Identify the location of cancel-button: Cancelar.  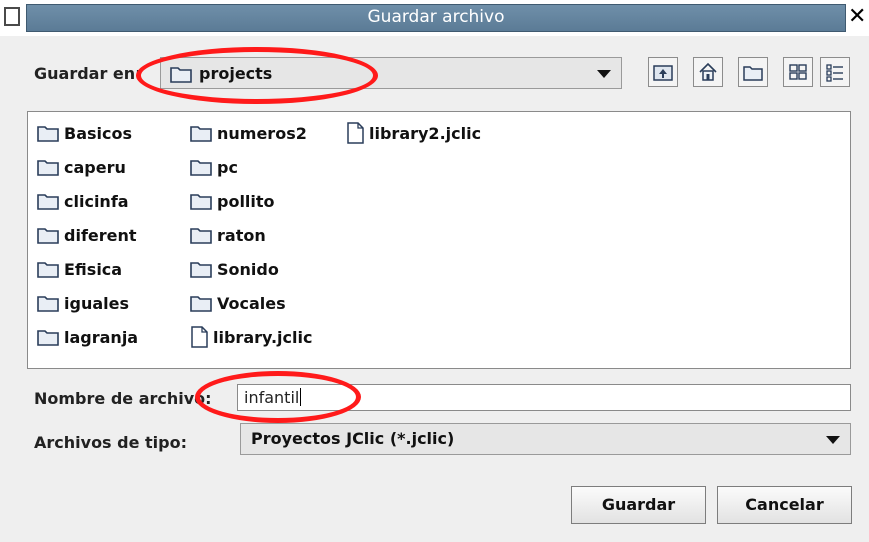
(784, 505).